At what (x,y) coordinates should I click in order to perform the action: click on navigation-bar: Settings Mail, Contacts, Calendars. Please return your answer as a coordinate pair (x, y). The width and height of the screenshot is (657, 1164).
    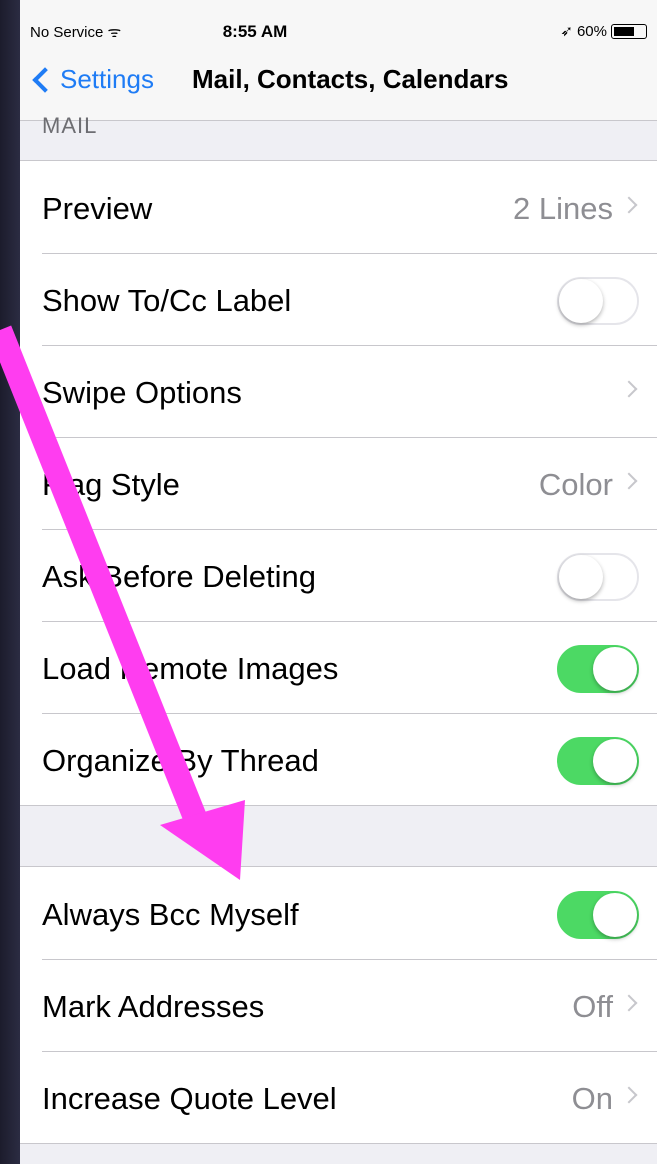
    Looking at the image, I should click on (338, 82).